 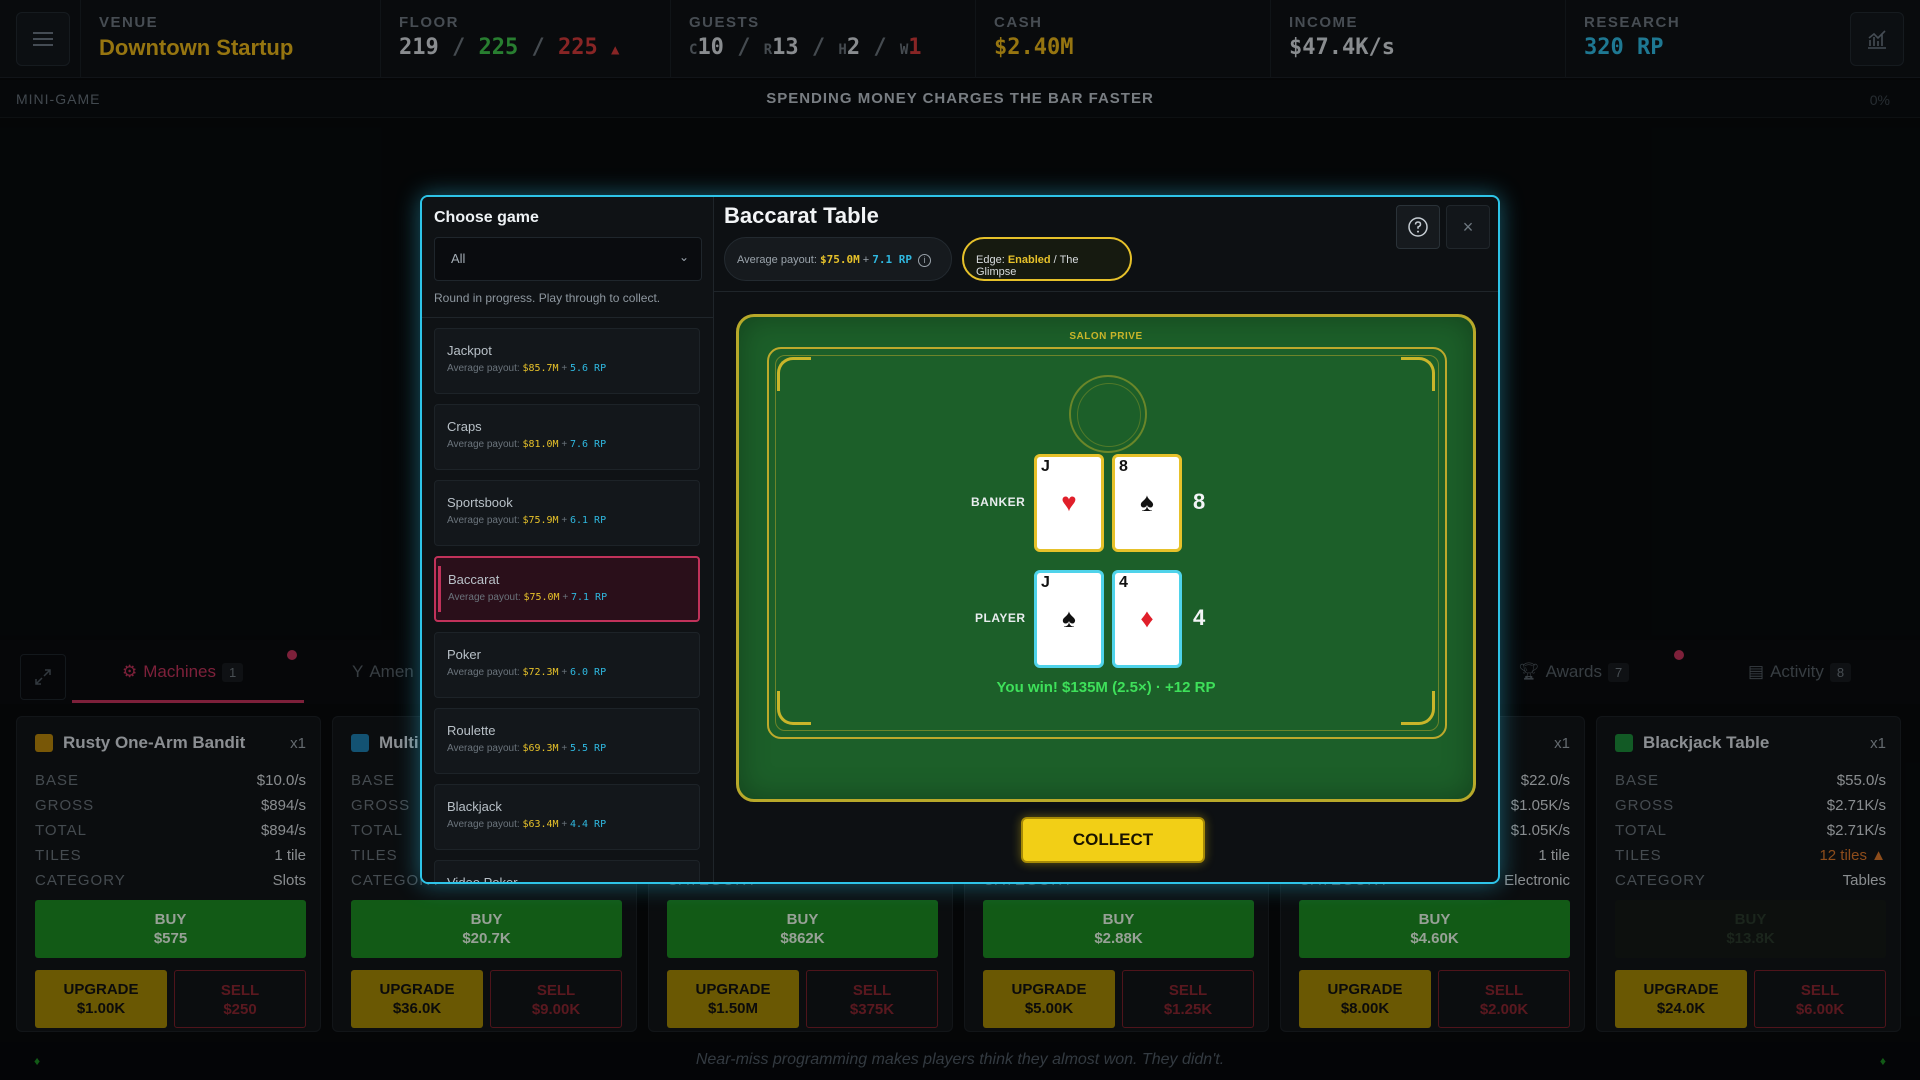 I want to click on game-payout-money: $81.0M, so click(x=540, y=444).